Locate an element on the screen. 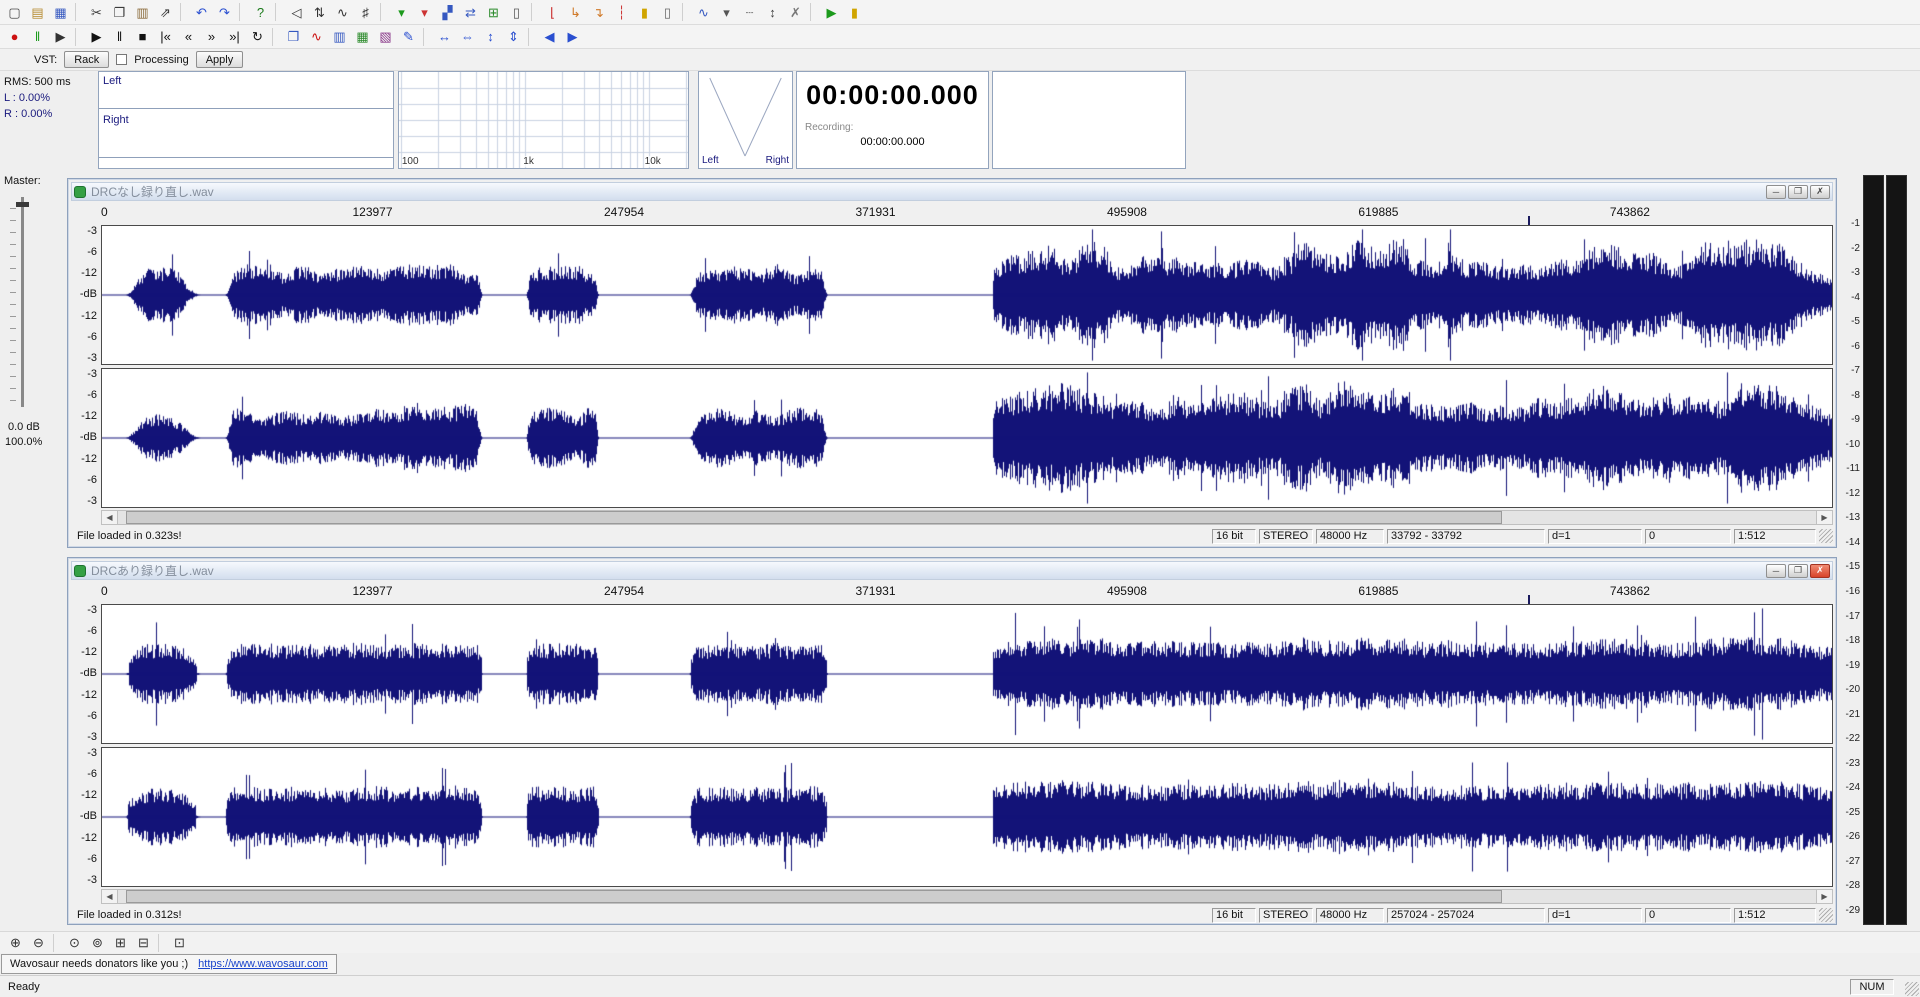  dashes-icon: ┄ is located at coordinates (749, 12).